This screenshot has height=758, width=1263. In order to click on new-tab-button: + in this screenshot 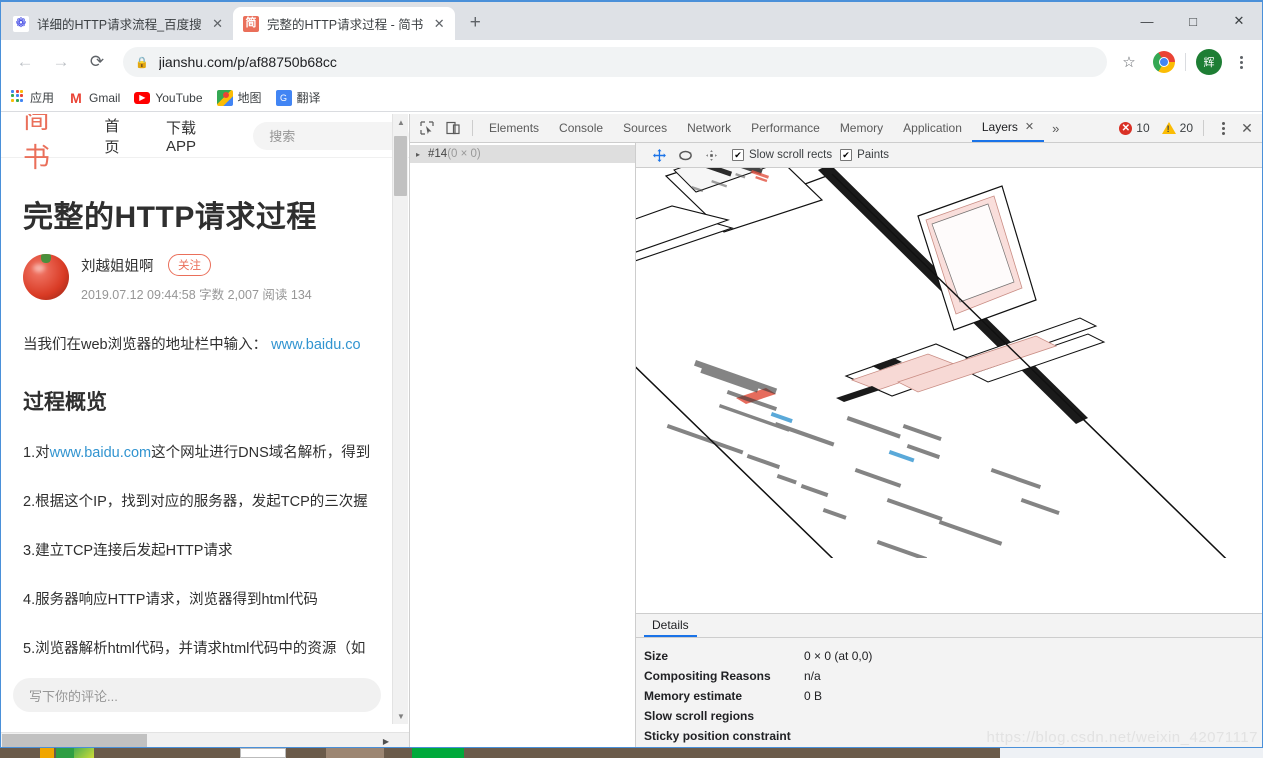, I will do `click(475, 23)`.